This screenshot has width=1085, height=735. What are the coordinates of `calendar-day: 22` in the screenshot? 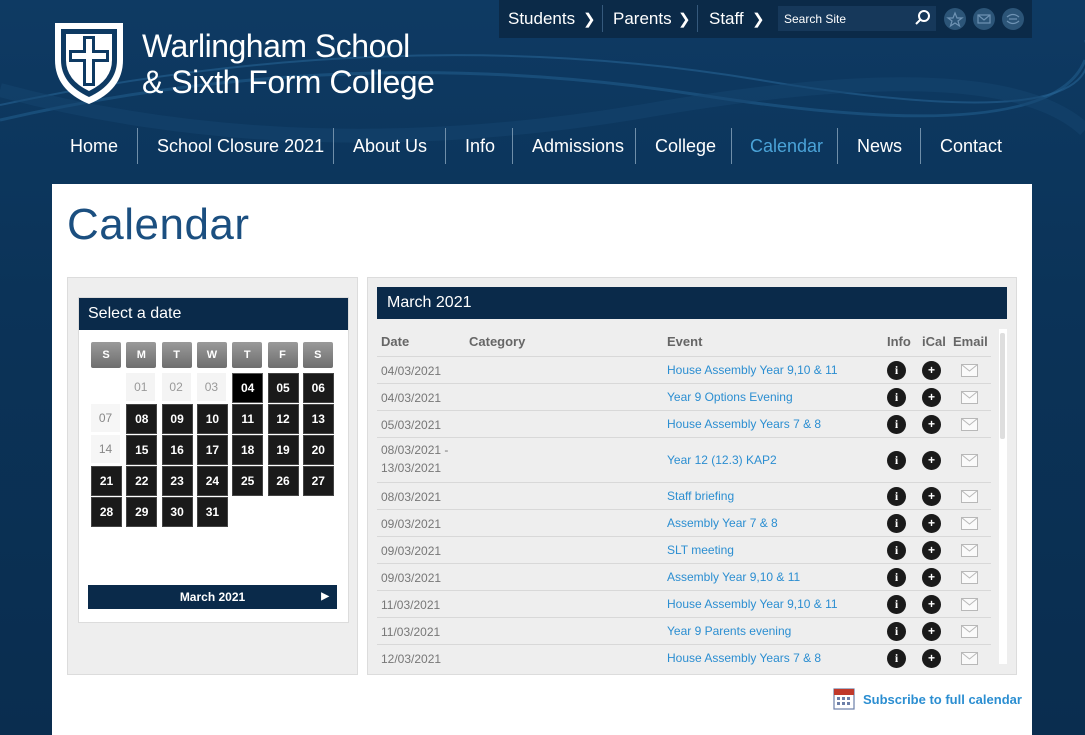 It's located at (142, 481).